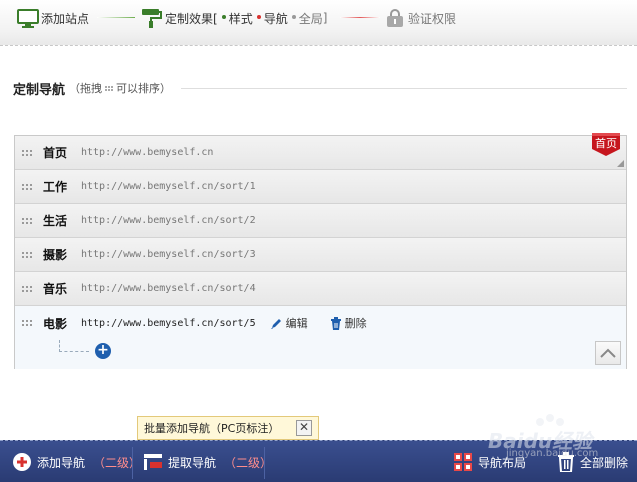 This screenshot has width=637, height=482. I want to click on home-badge-label: 首页, so click(606, 143).